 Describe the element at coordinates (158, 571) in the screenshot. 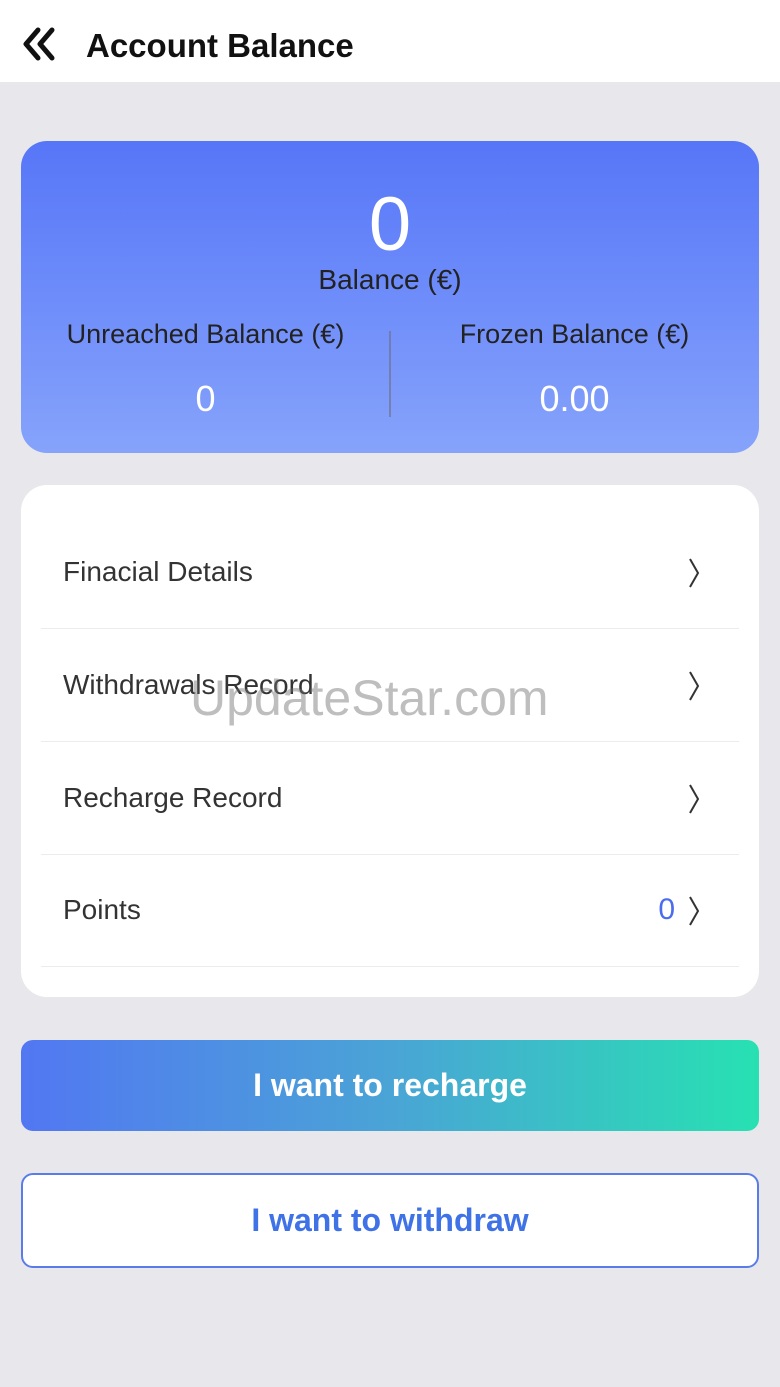

I see `menu-item-label: Finacial Details` at that location.